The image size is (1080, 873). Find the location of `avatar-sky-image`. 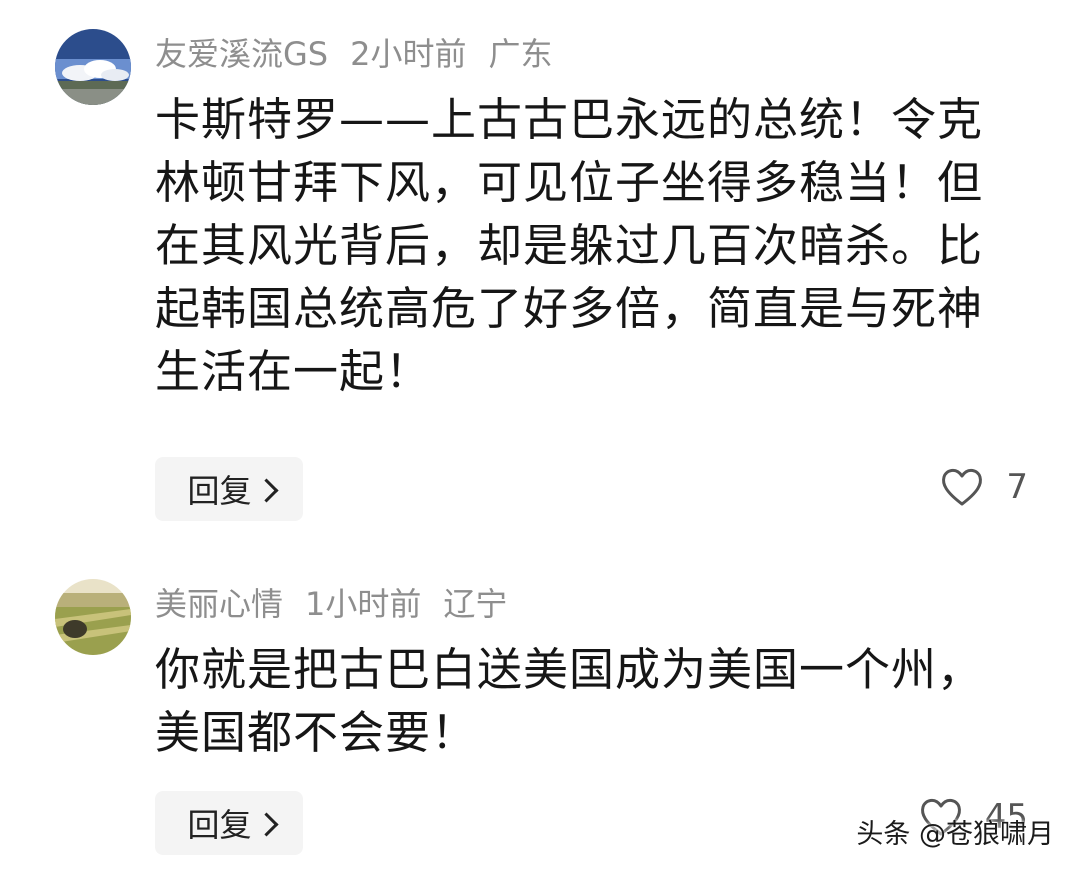

avatar-sky-image is located at coordinates (93, 67).